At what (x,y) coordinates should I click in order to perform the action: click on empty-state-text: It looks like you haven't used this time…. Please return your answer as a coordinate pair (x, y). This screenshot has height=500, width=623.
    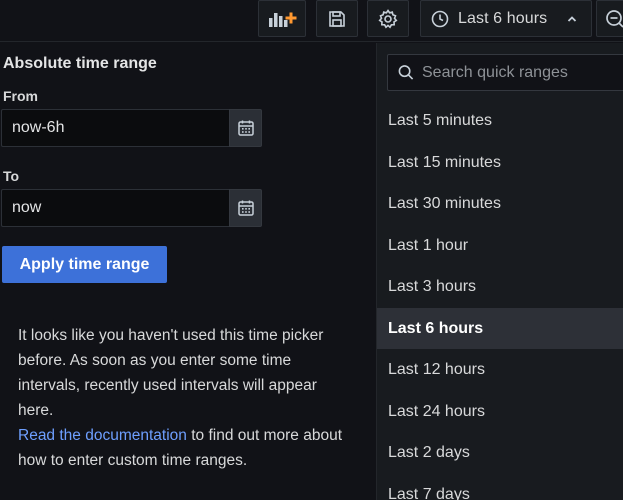
    Looking at the image, I should click on (171, 373).